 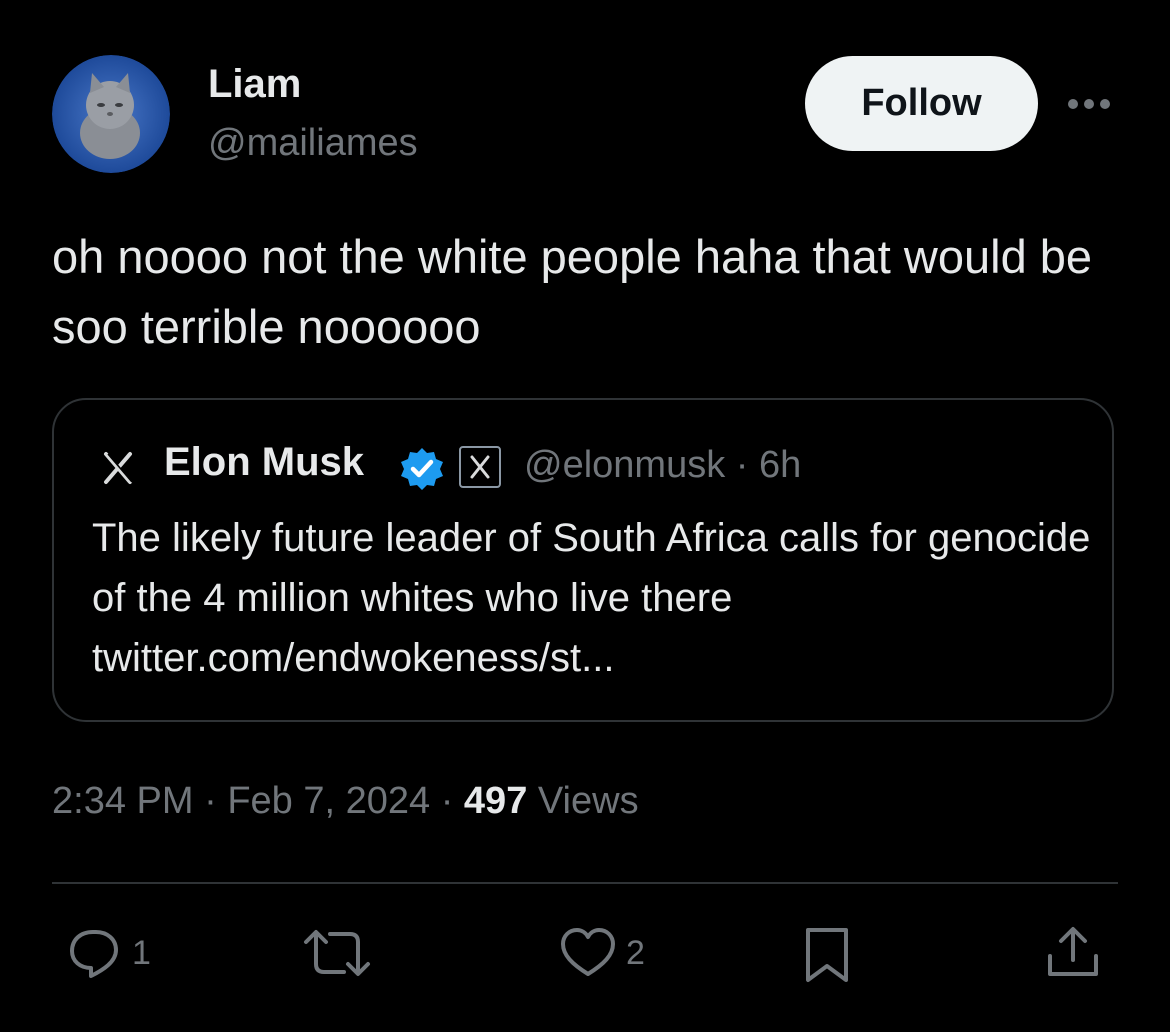 What do you see at coordinates (585, 883) in the screenshot?
I see `divider` at bounding box center [585, 883].